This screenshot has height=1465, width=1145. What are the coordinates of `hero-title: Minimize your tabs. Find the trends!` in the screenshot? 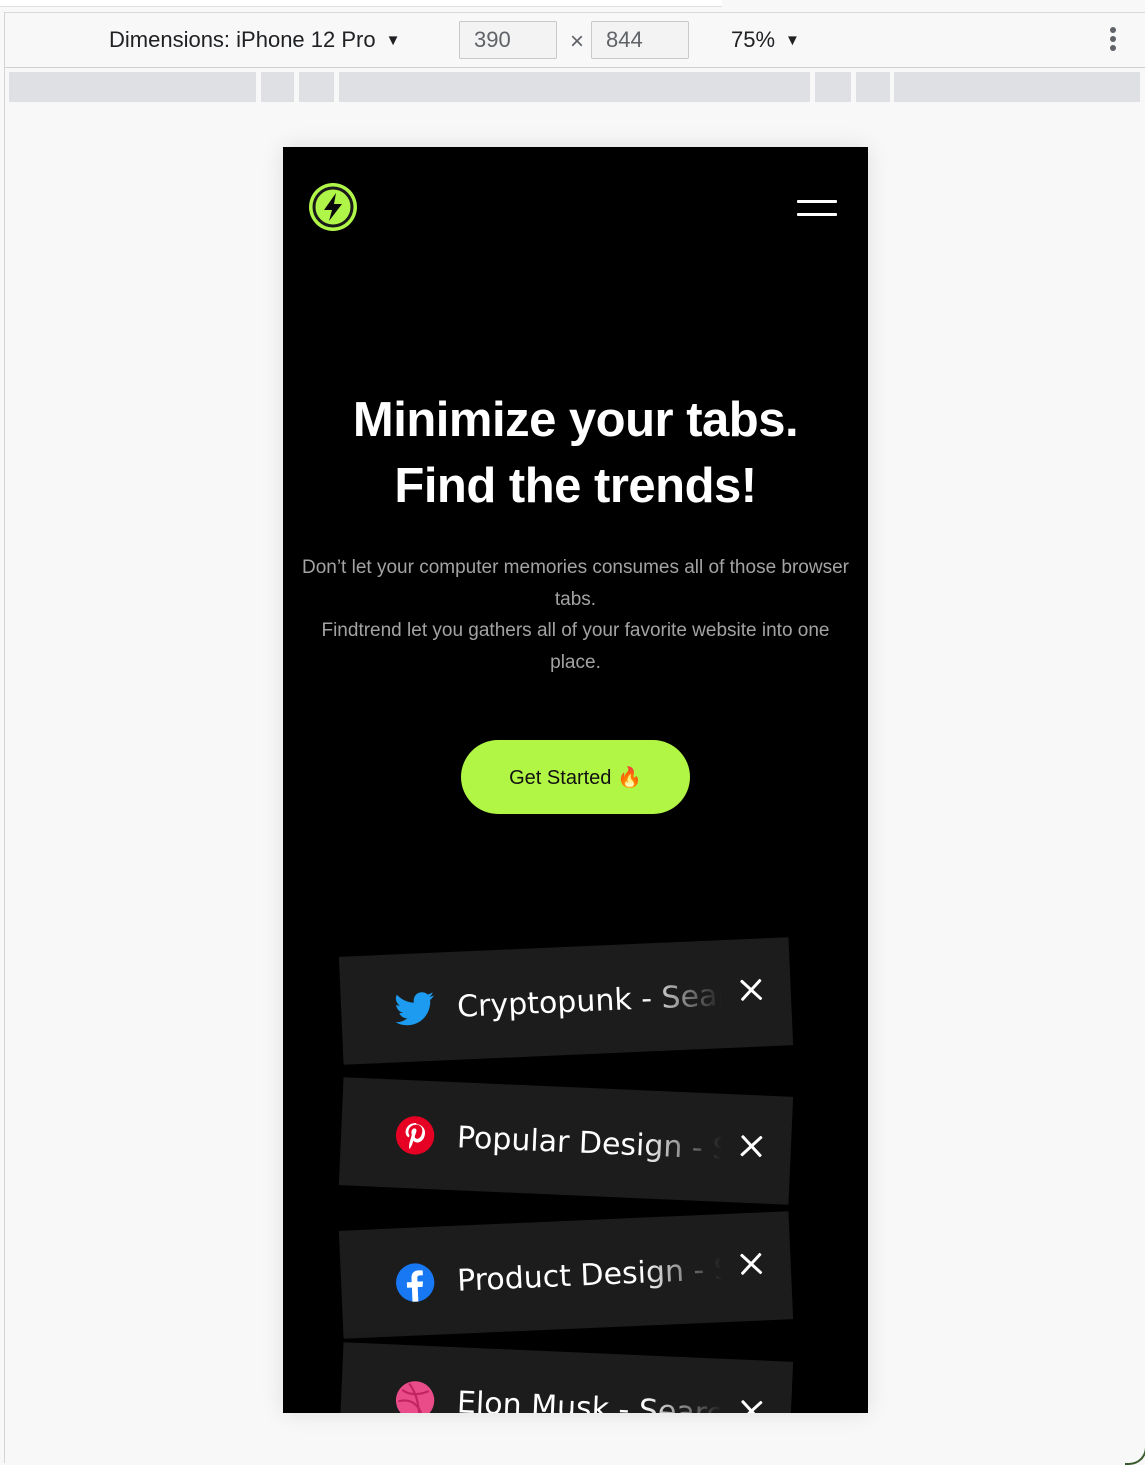 It's located at (575, 453).